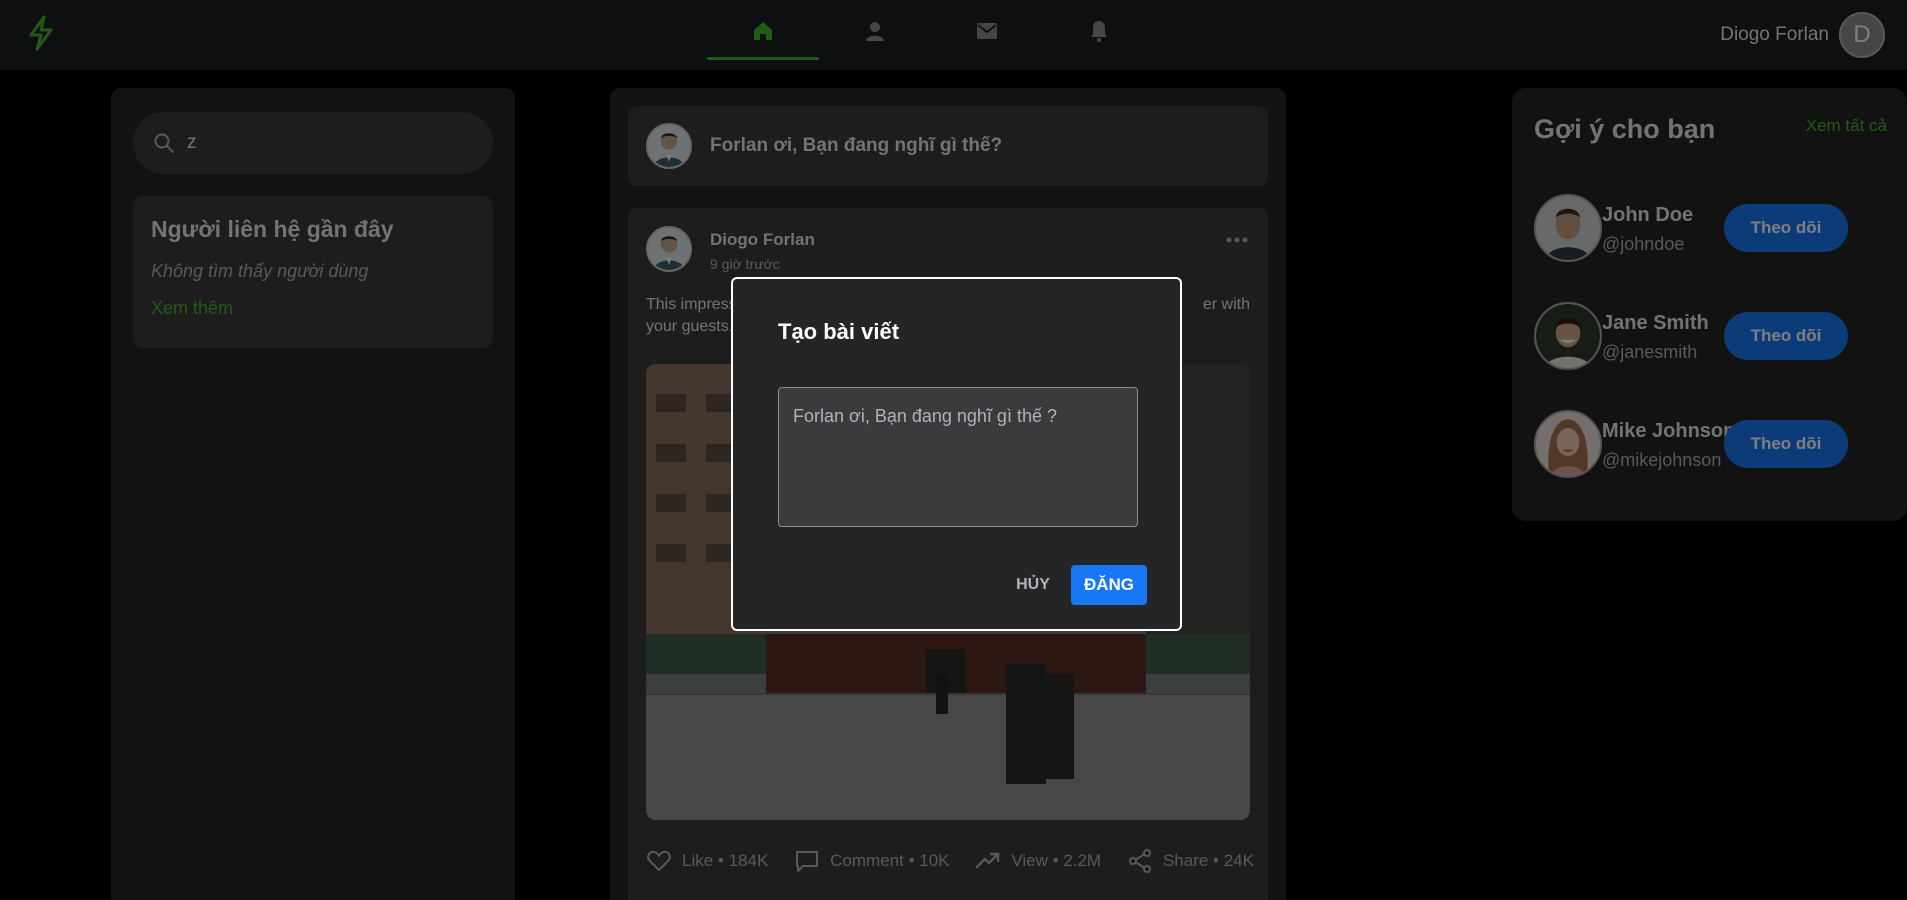 Image resolution: width=1907 pixels, height=900 pixels. What do you see at coordinates (1109, 585) in the screenshot?
I see `post-button: ĐĂNG` at bounding box center [1109, 585].